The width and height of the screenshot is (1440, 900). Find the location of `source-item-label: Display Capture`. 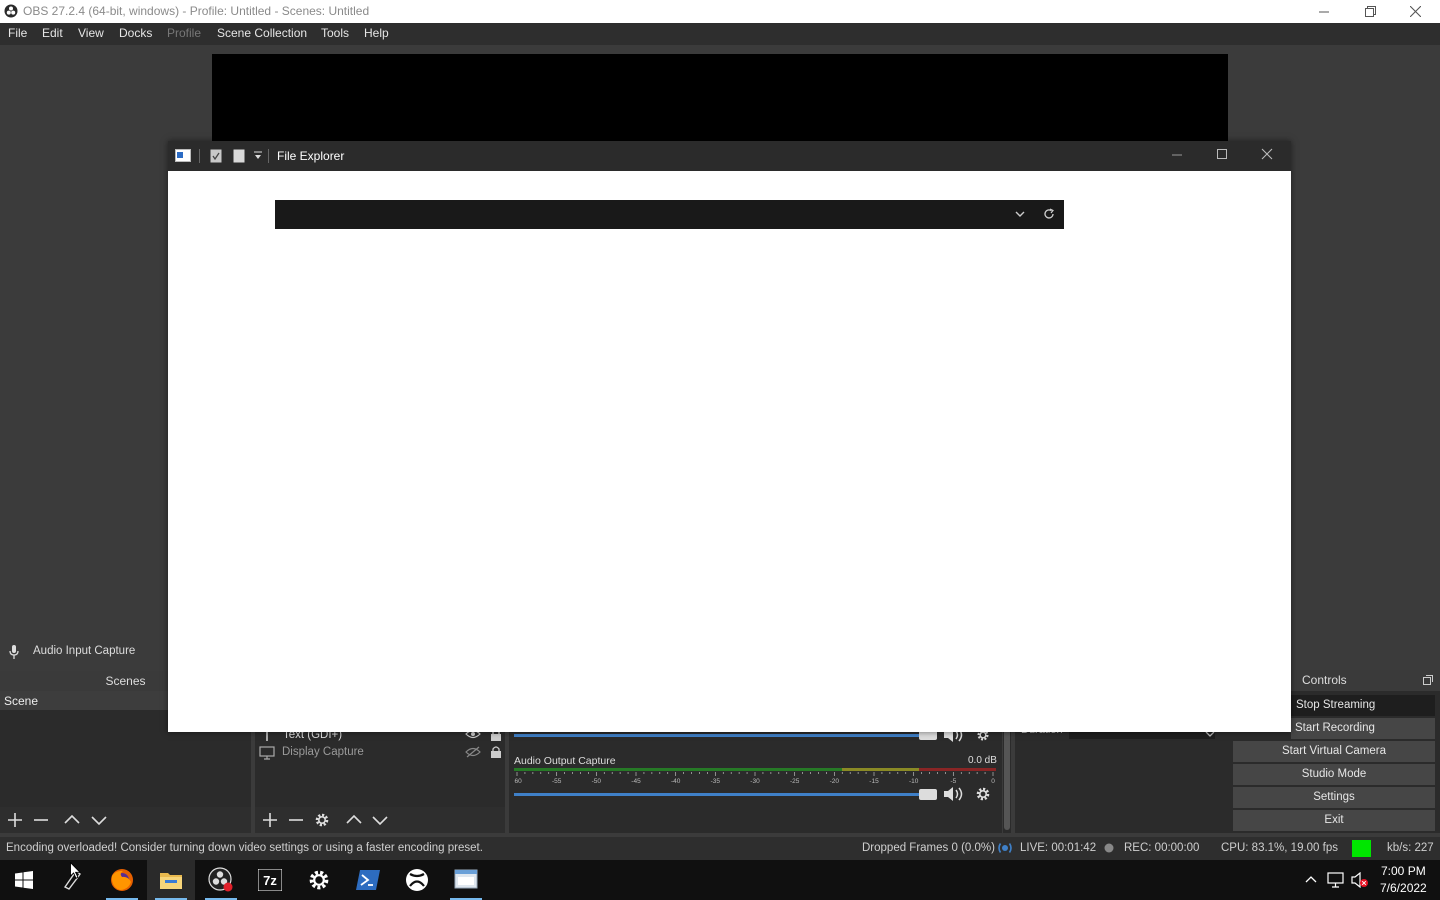

source-item-label: Display Capture is located at coordinates (323, 752).